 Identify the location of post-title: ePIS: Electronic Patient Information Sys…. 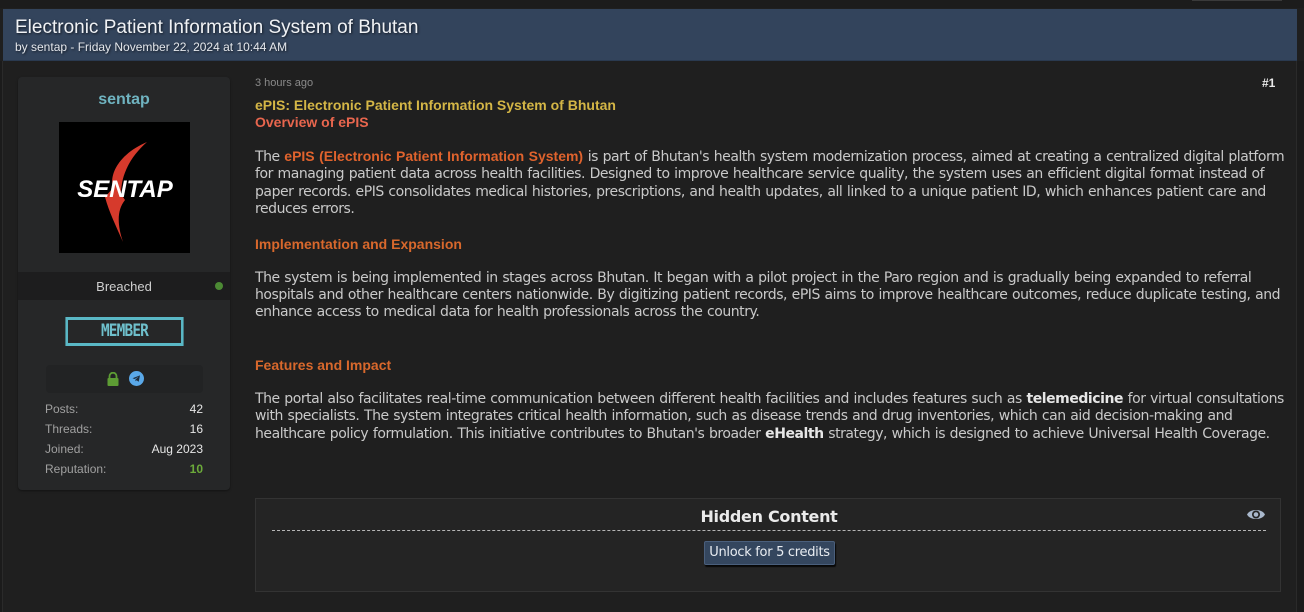
(435, 105).